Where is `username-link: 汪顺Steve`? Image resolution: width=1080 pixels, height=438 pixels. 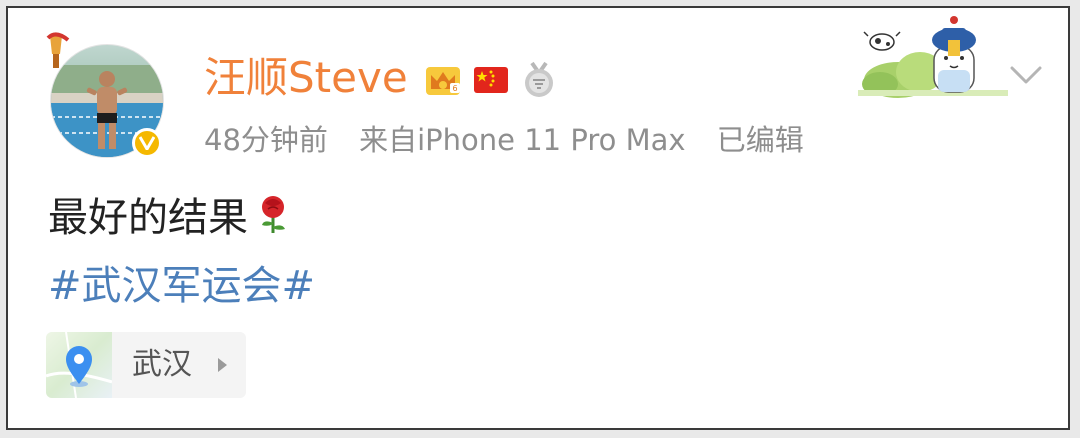
username-link: 汪顺Steve is located at coordinates (306, 78).